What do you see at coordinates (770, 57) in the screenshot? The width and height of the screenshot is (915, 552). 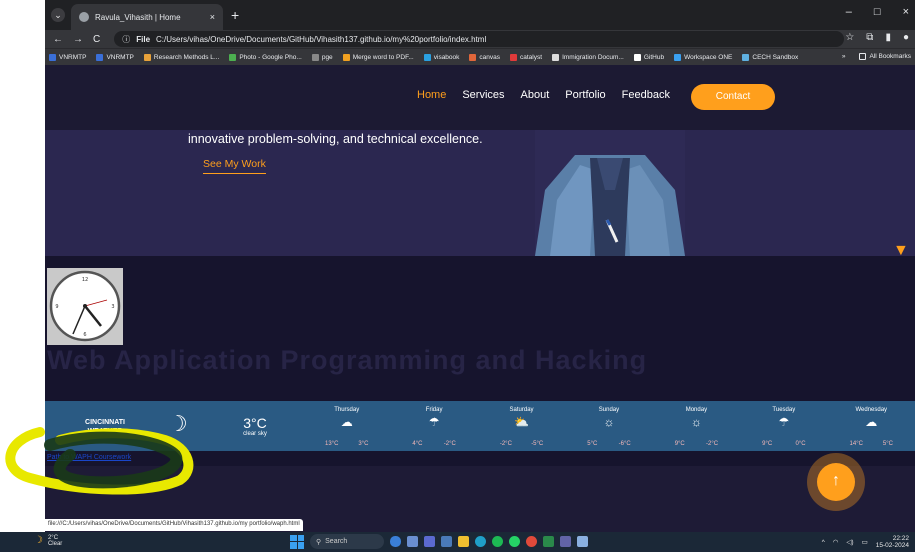 I see `bookmark-item: CECH Sandbox` at bounding box center [770, 57].